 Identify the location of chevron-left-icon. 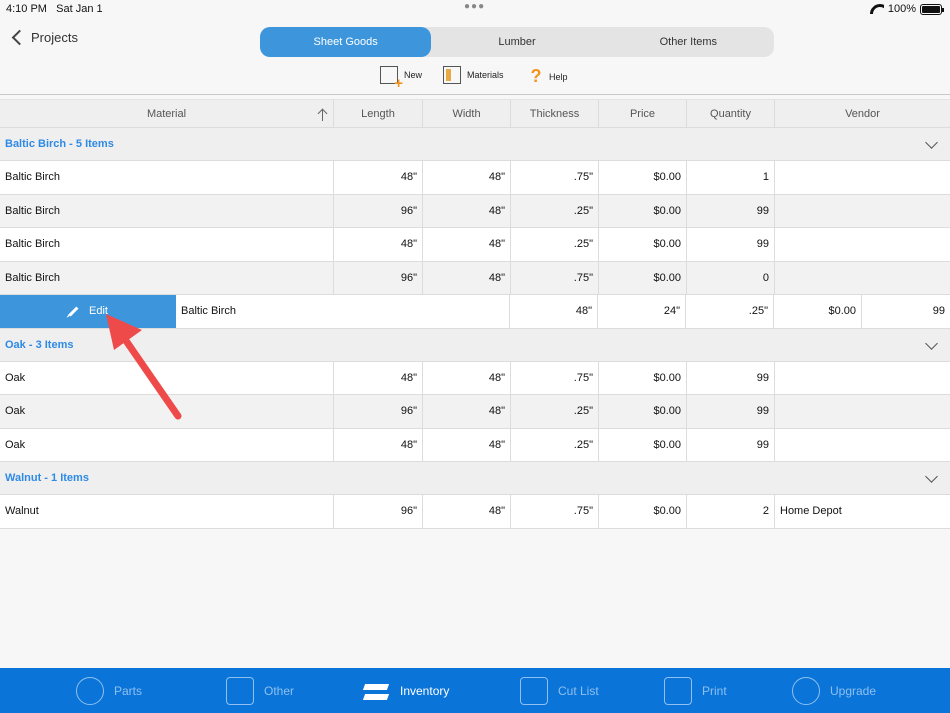
(19, 37).